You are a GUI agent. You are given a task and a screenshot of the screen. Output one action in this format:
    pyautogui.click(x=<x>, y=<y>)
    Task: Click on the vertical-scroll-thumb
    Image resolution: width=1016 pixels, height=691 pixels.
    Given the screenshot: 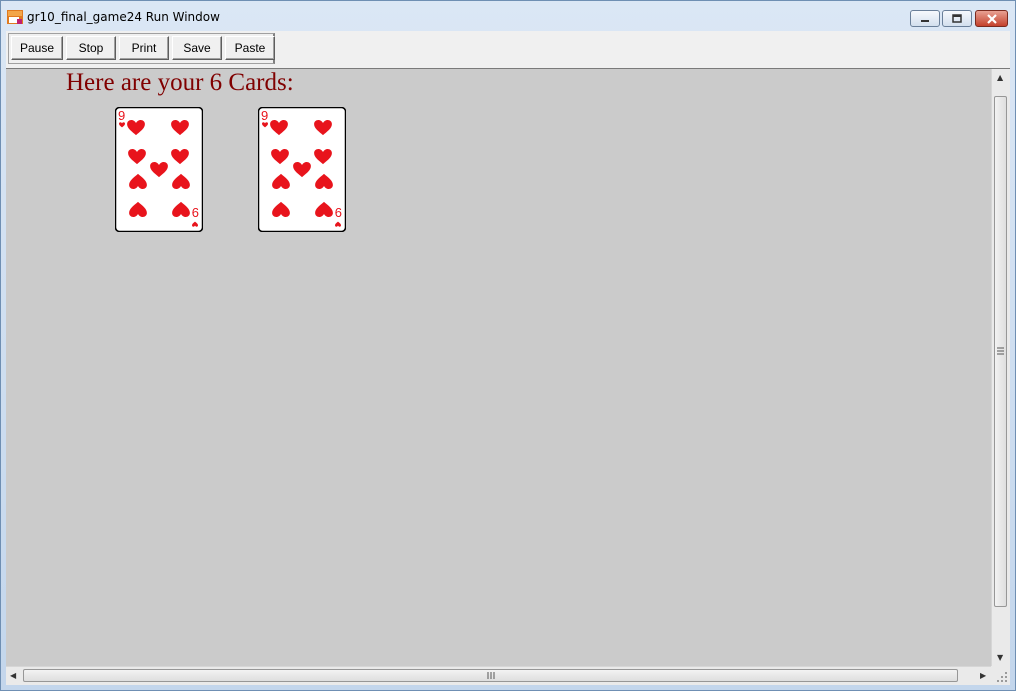 What is the action you would take?
    pyautogui.click(x=1000, y=351)
    